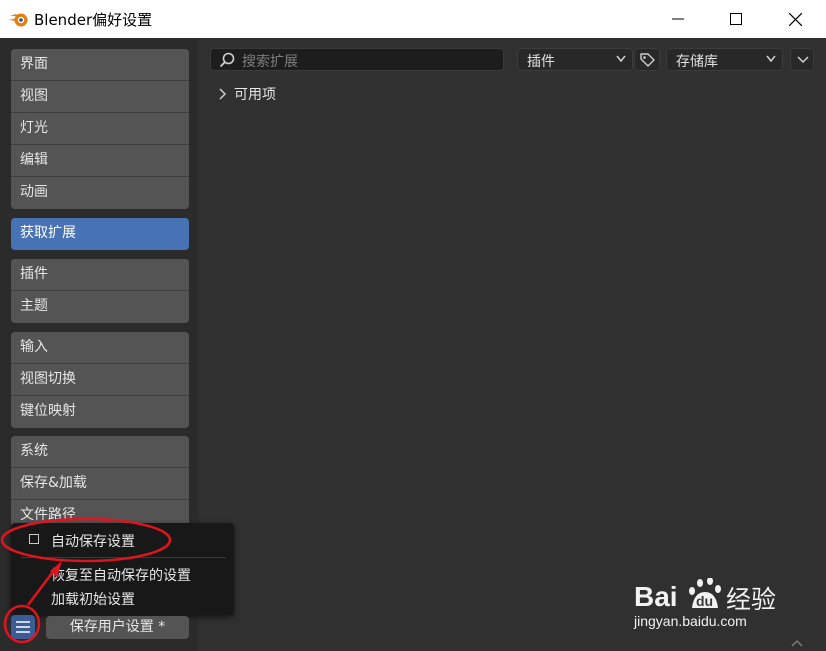 The image size is (826, 651). What do you see at coordinates (34, 539) in the screenshot?
I see `autosave-checkbox` at bounding box center [34, 539].